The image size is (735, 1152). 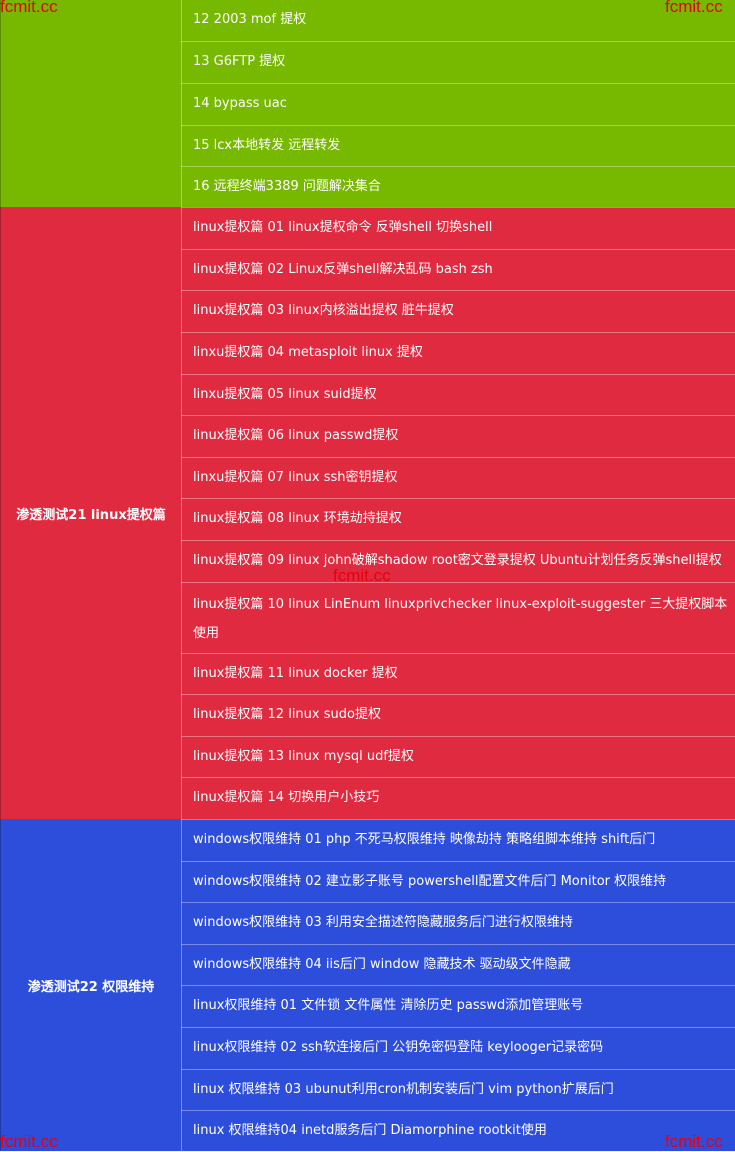 I want to click on list-item: linux提权篇 02 Linux反弹shell解决乱码 bash zsh, so click(x=458, y=269).